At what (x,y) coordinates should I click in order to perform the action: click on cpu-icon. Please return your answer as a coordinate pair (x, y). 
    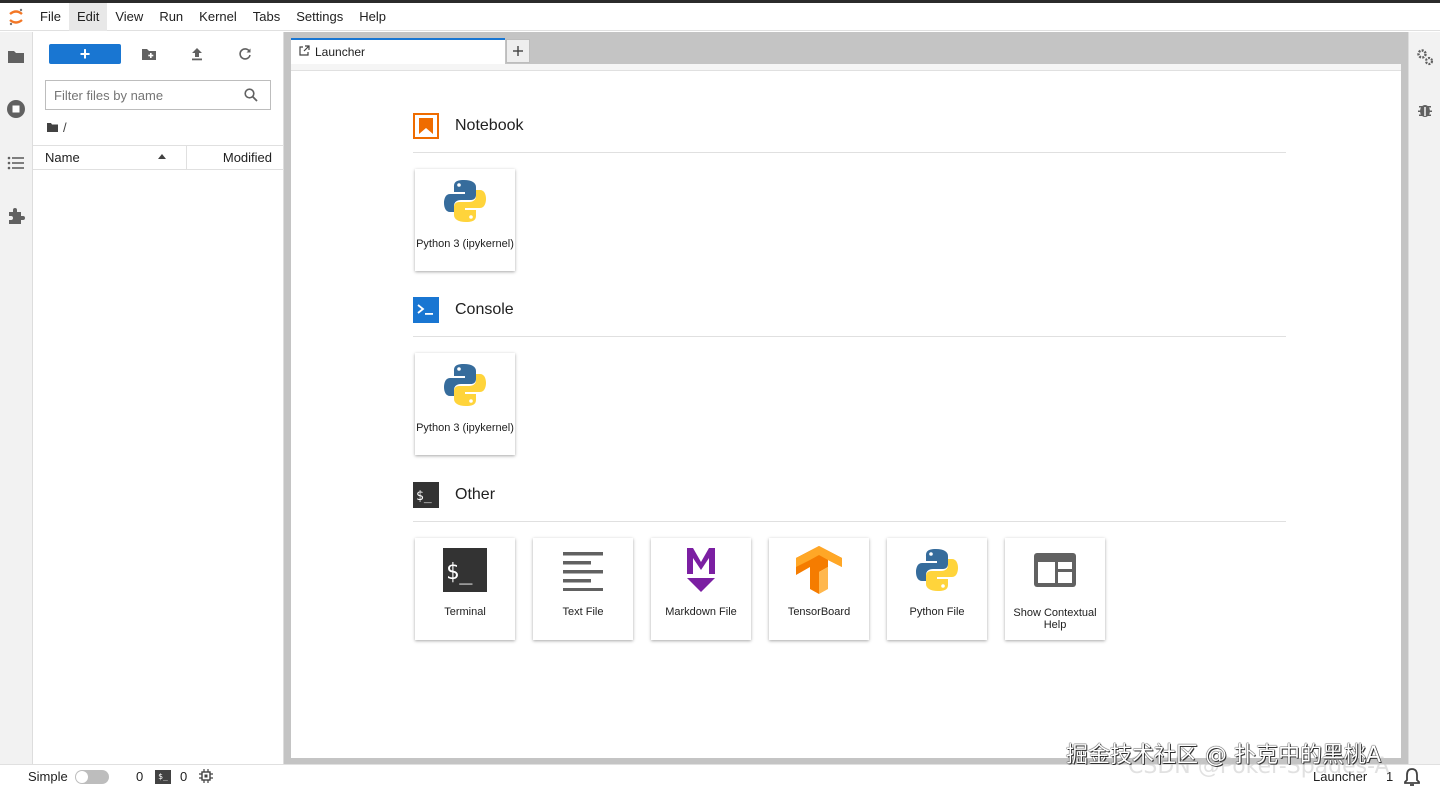
    Looking at the image, I should click on (206, 777).